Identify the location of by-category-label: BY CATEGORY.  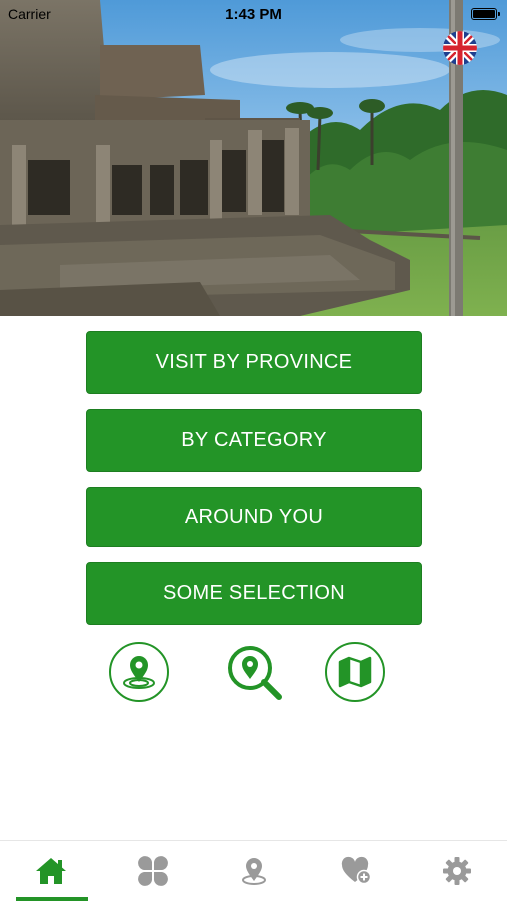
(254, 440).